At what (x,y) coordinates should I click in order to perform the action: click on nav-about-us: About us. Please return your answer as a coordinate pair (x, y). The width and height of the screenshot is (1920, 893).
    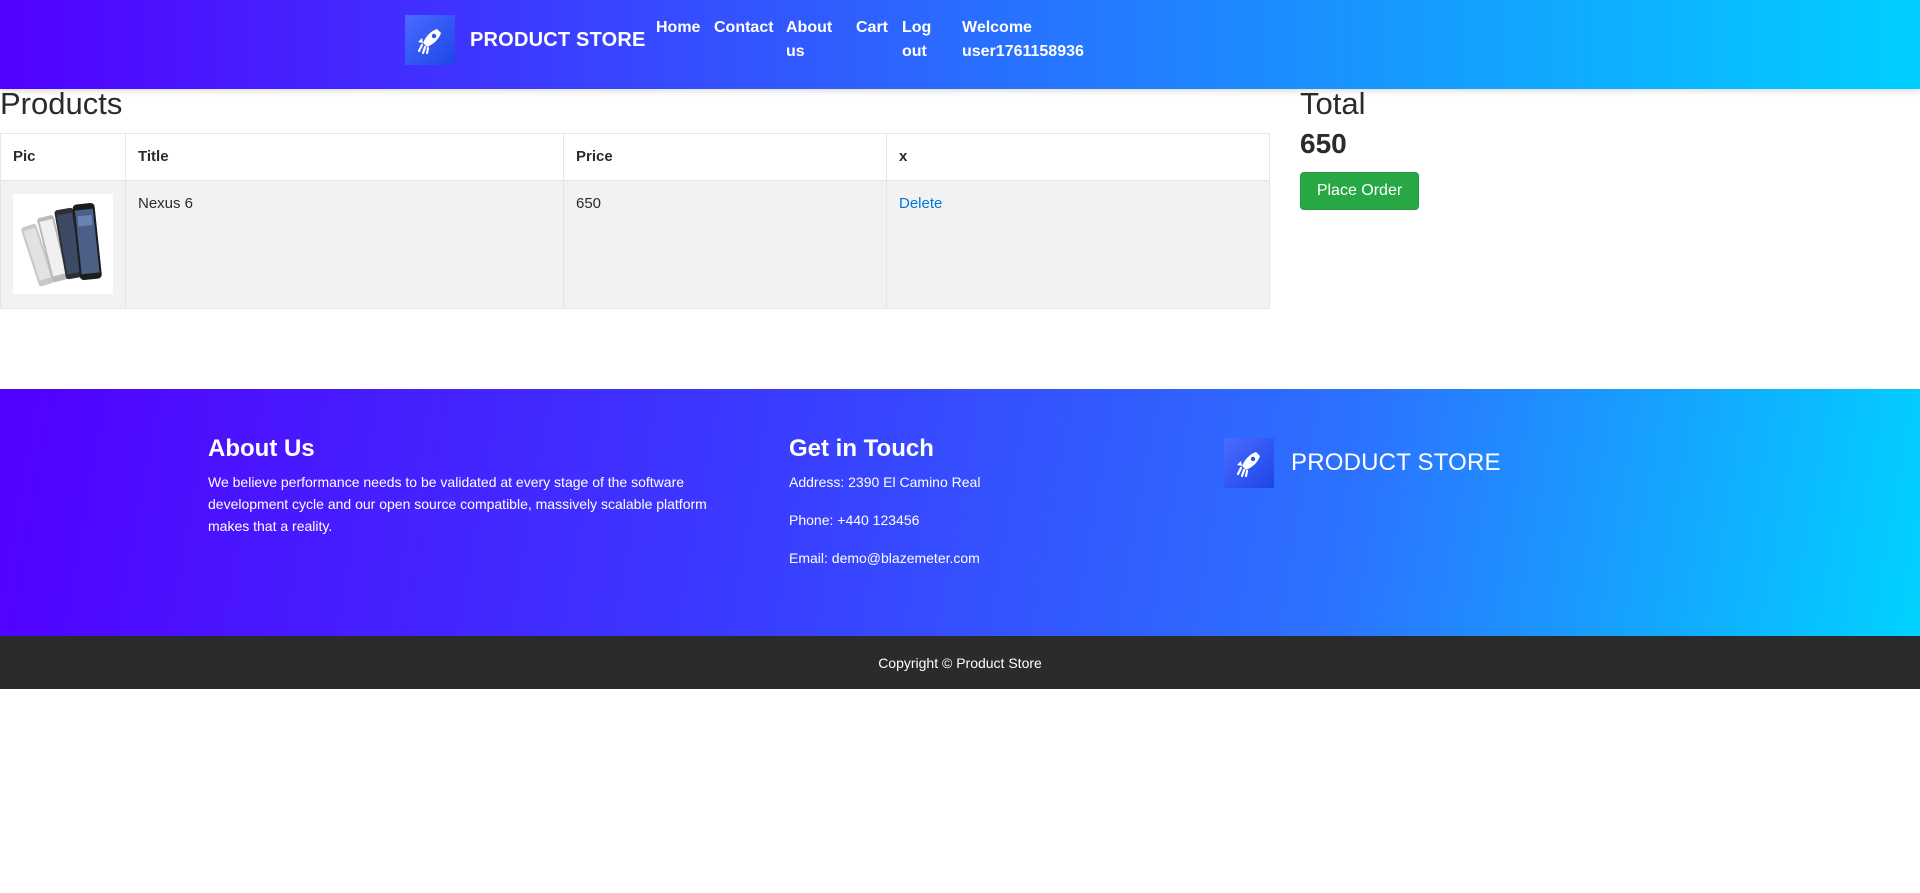
    Looking at the image, I should click on (812, 40).